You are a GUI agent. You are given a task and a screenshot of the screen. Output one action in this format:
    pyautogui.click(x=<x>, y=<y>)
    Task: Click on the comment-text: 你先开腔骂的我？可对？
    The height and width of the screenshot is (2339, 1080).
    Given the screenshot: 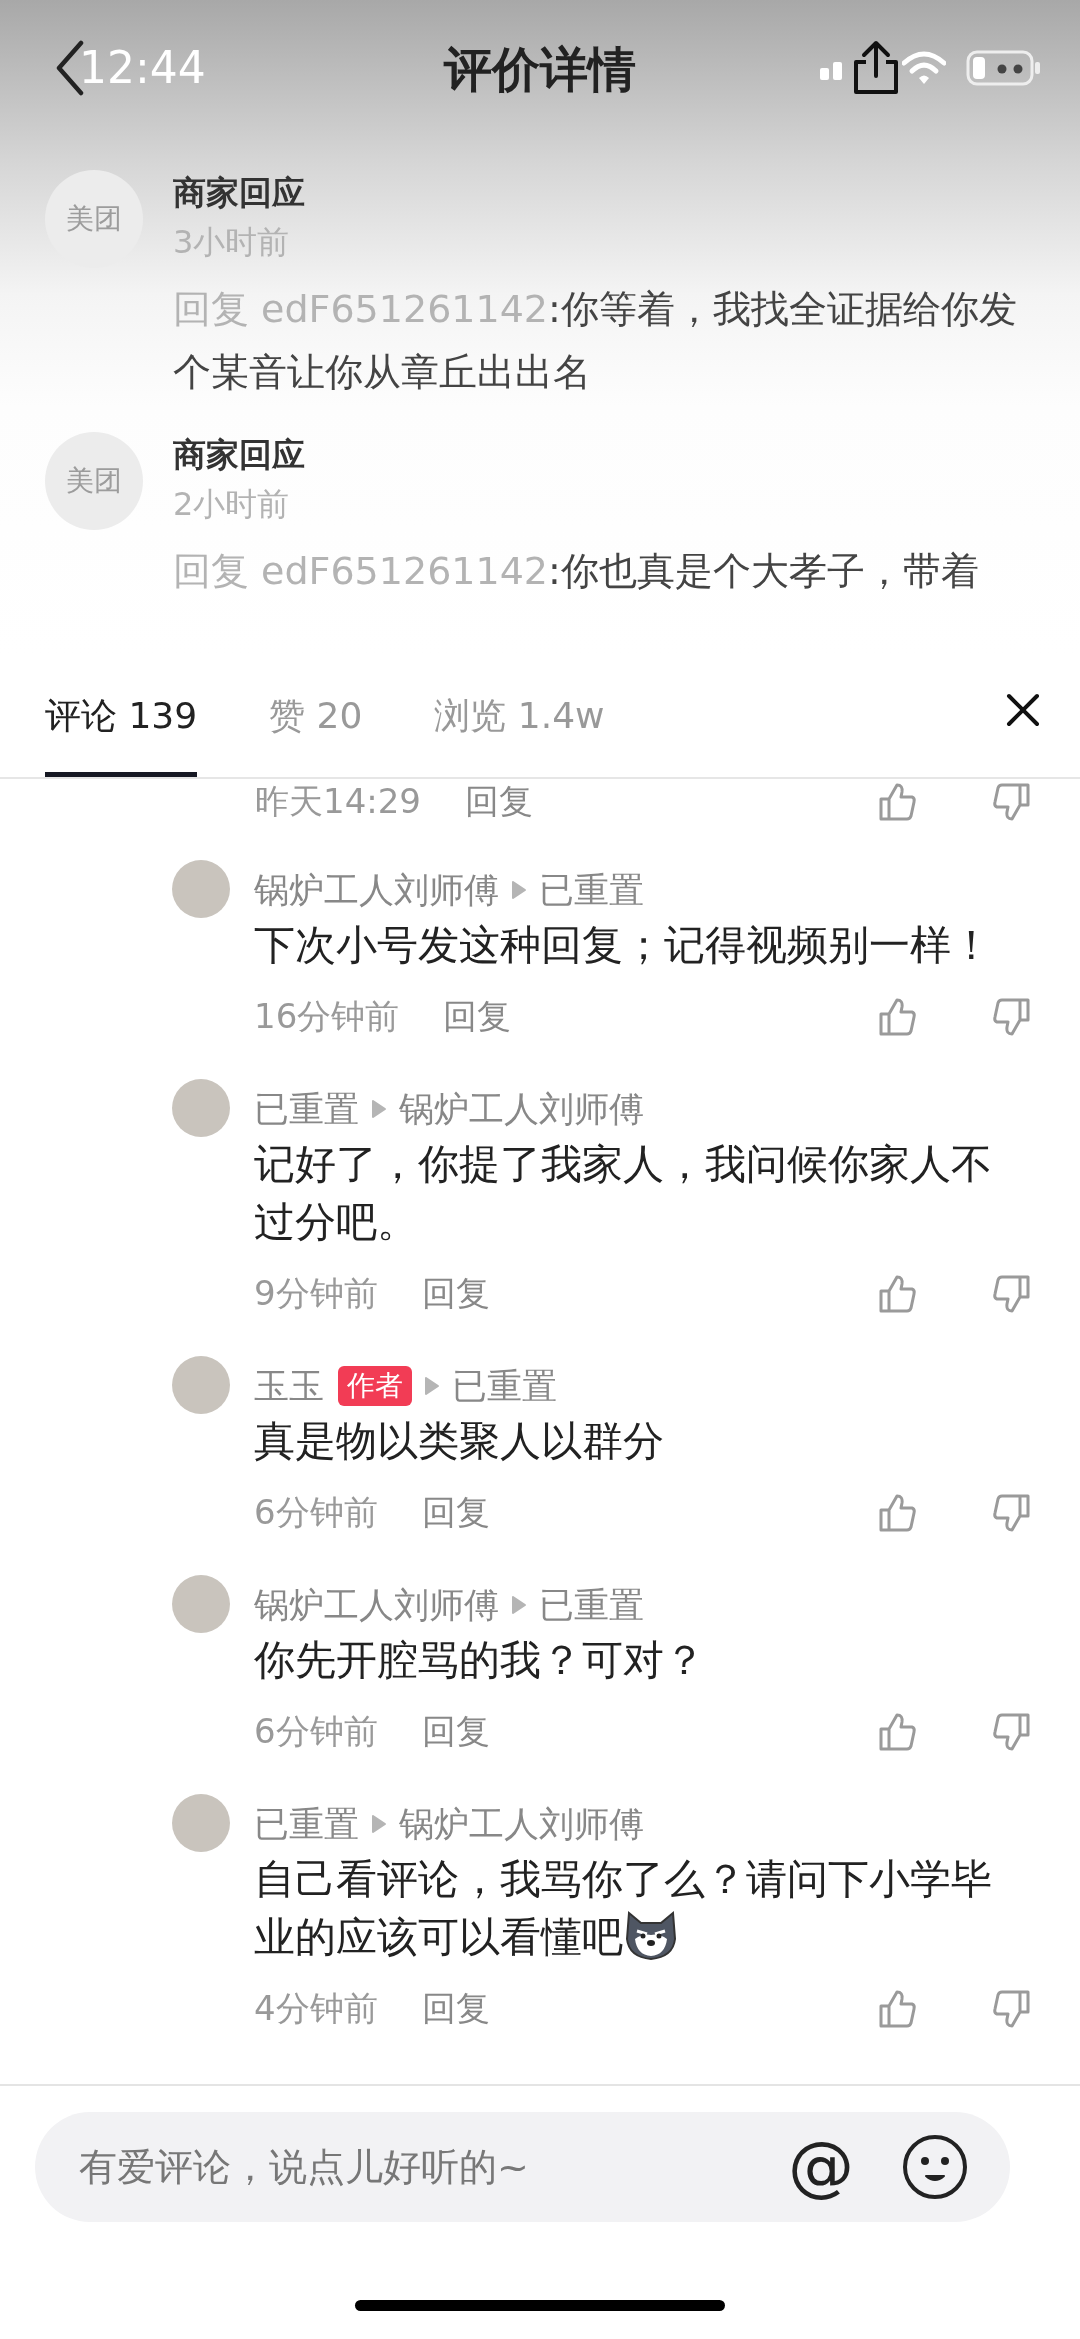 What is the action you would take?
    pyautogui.click(x=480, y=1660)
    